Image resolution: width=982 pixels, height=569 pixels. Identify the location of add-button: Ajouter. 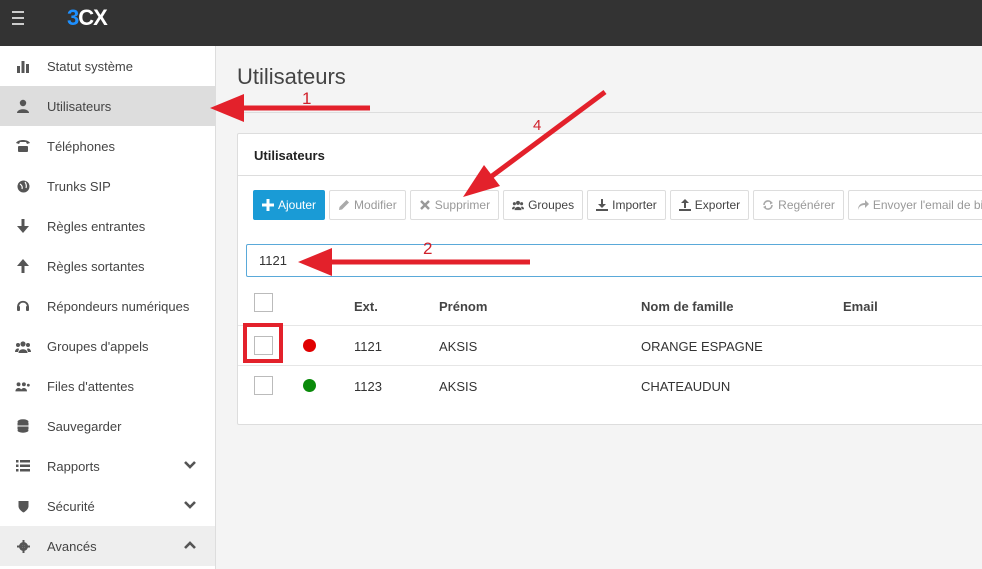
(289, 205).